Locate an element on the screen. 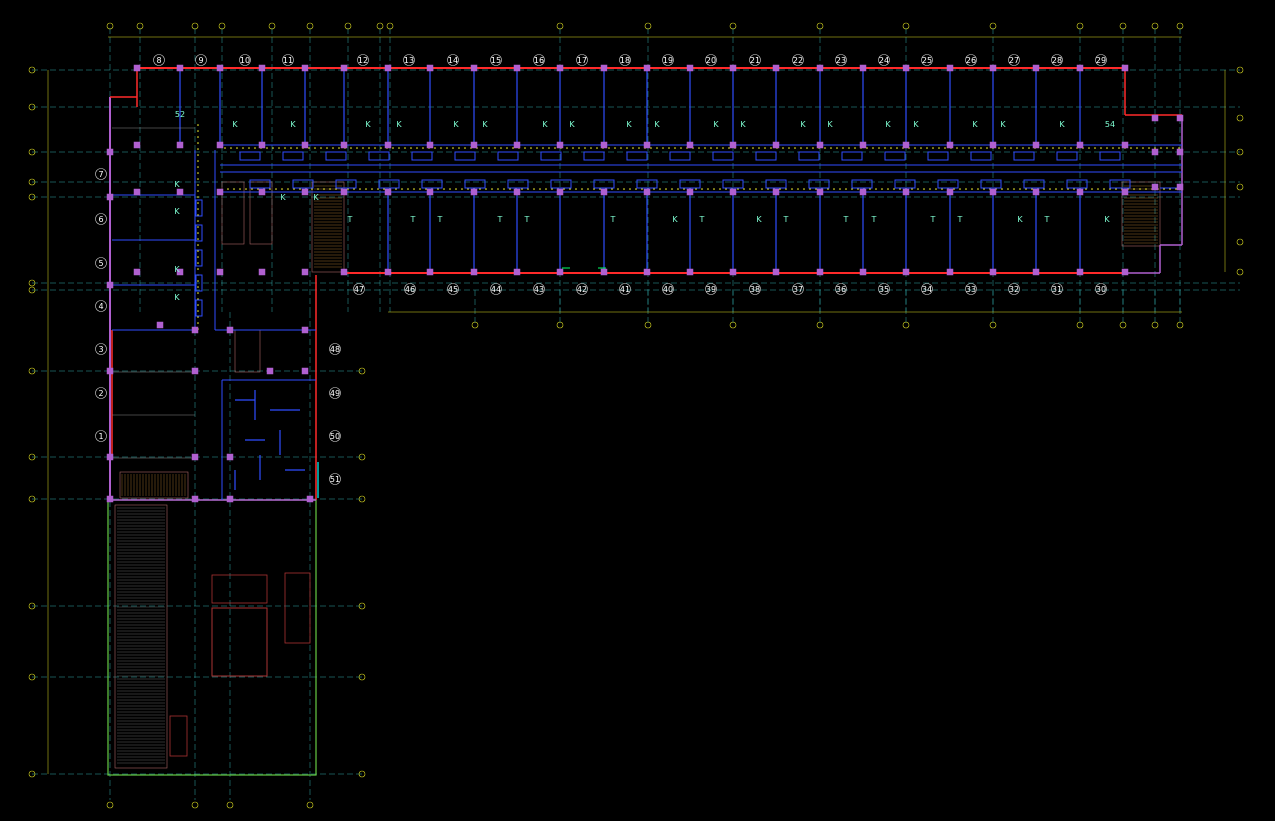  room-number-4: 4 is located at coordinates (100, 306).